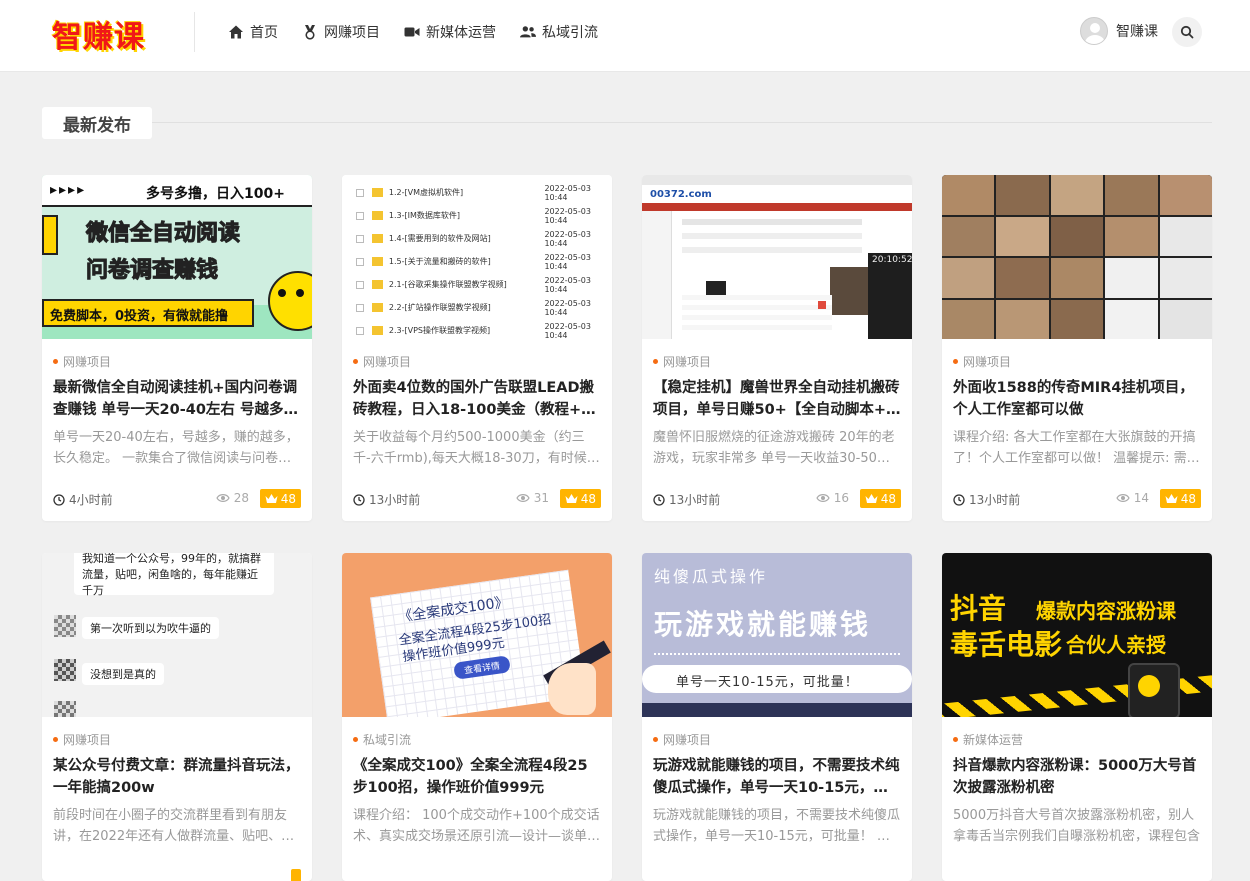 The width and height of the screenshot is (1250, 881). Describe the element at coordinates (559, 32) in the screenshot. I see `nav-item-siyu: 私域引流` at that location.